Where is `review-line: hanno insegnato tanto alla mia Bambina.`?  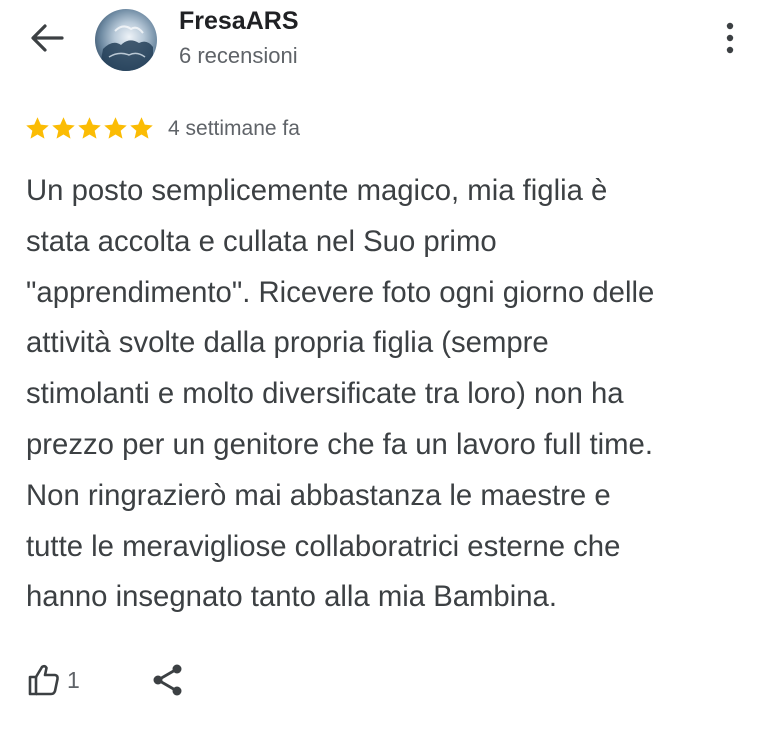
review-line: hanno insegnato tanto alla mia Bambina. is located at coordinates (291, 597).